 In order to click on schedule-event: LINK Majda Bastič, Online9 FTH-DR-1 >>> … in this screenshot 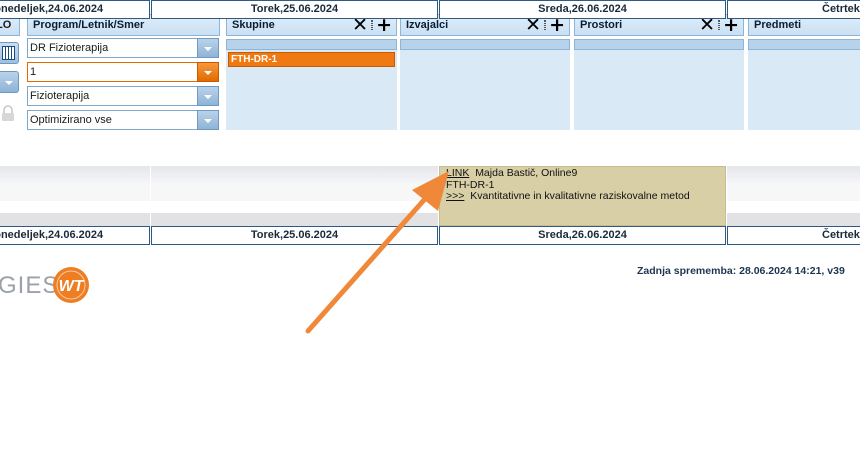, I will do `click(582, 196)`.